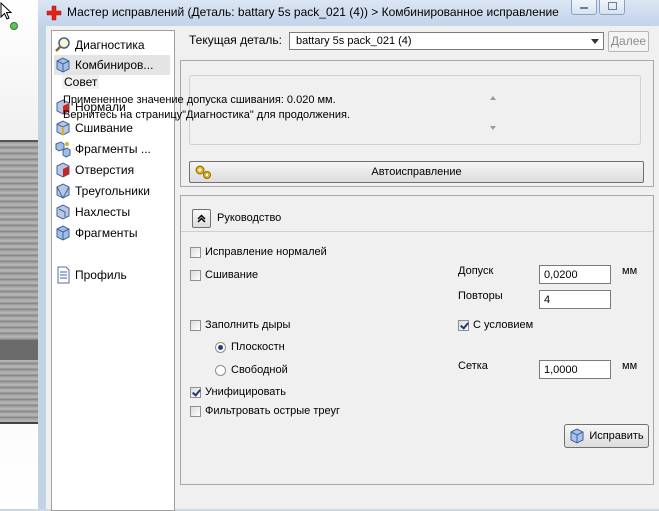  I want to click on fix-normals-checkbox: Исправление нормалей, so click(258, 252).